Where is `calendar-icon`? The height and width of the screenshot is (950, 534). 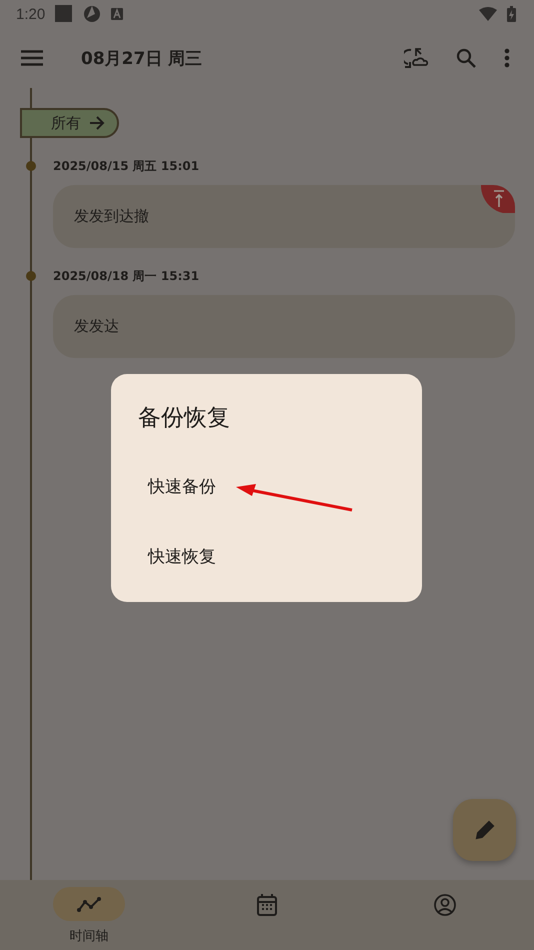 calendar-icon is located at coordinates (267, 905).